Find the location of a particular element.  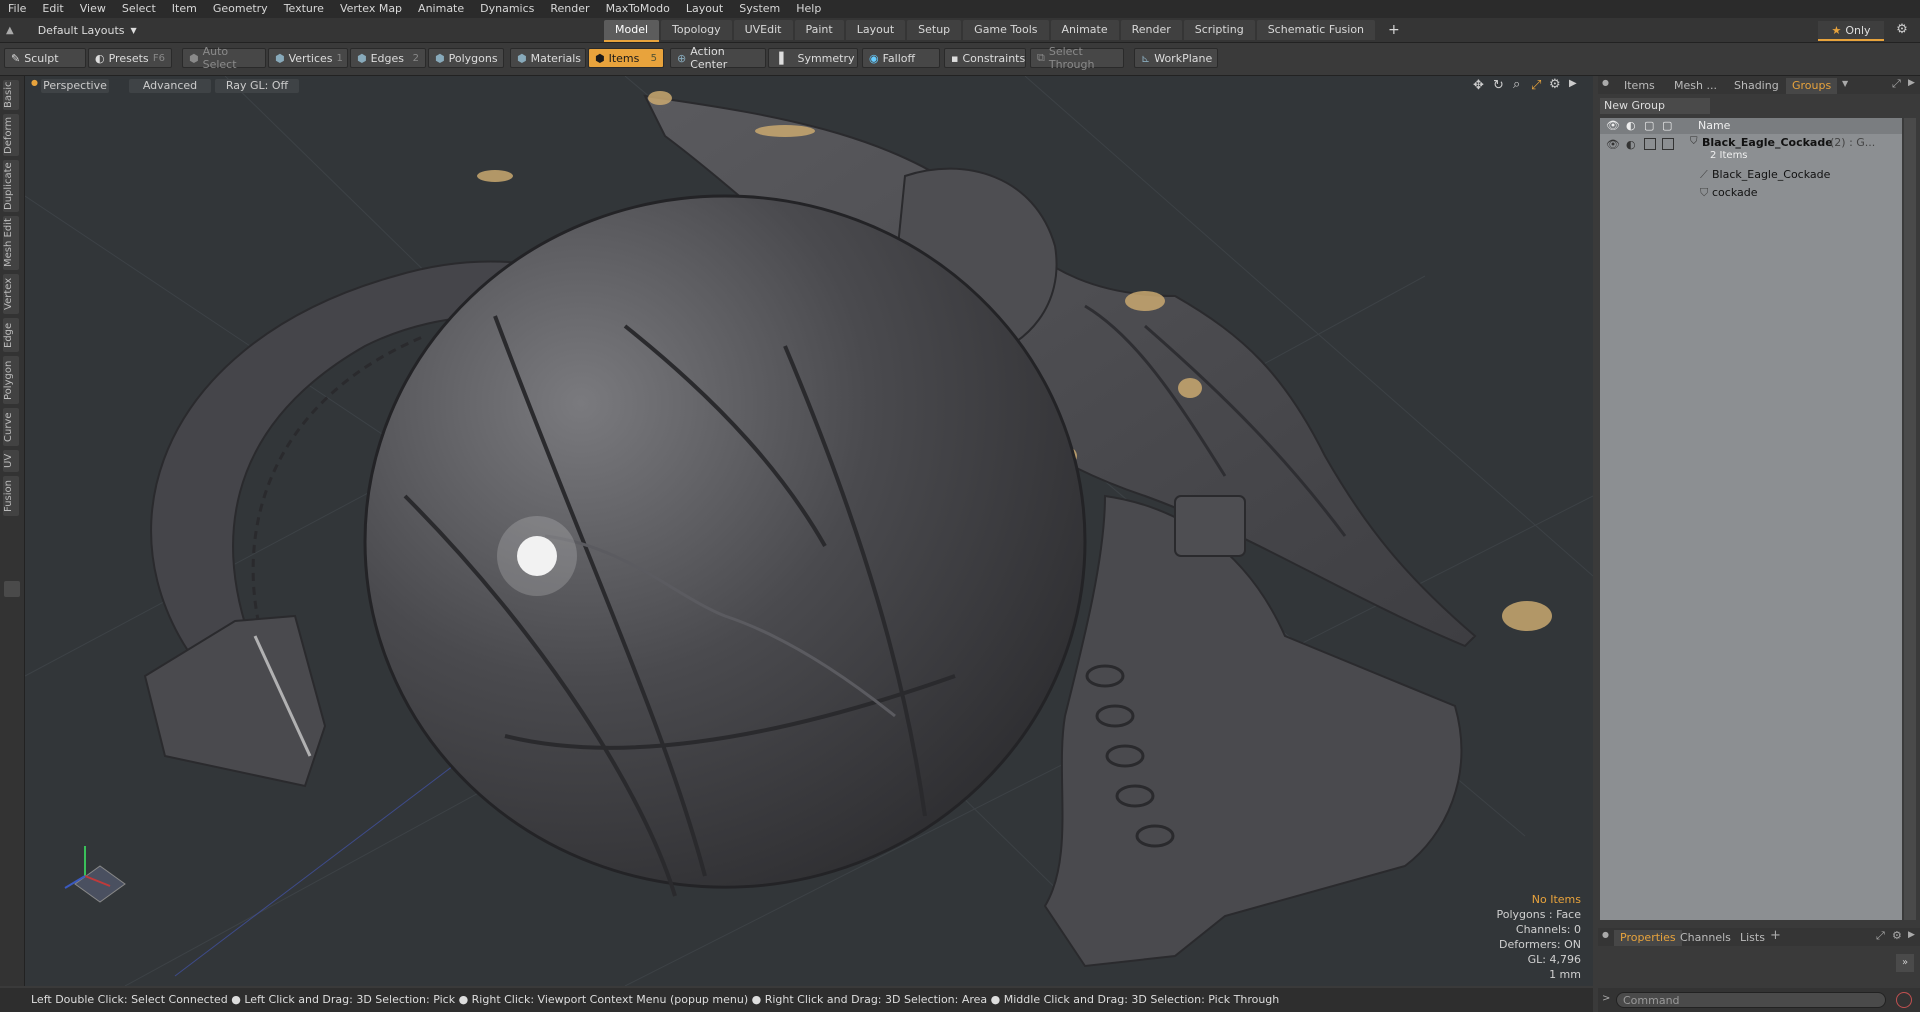

command-history-icon: > is located at coordinates (1606, 998).